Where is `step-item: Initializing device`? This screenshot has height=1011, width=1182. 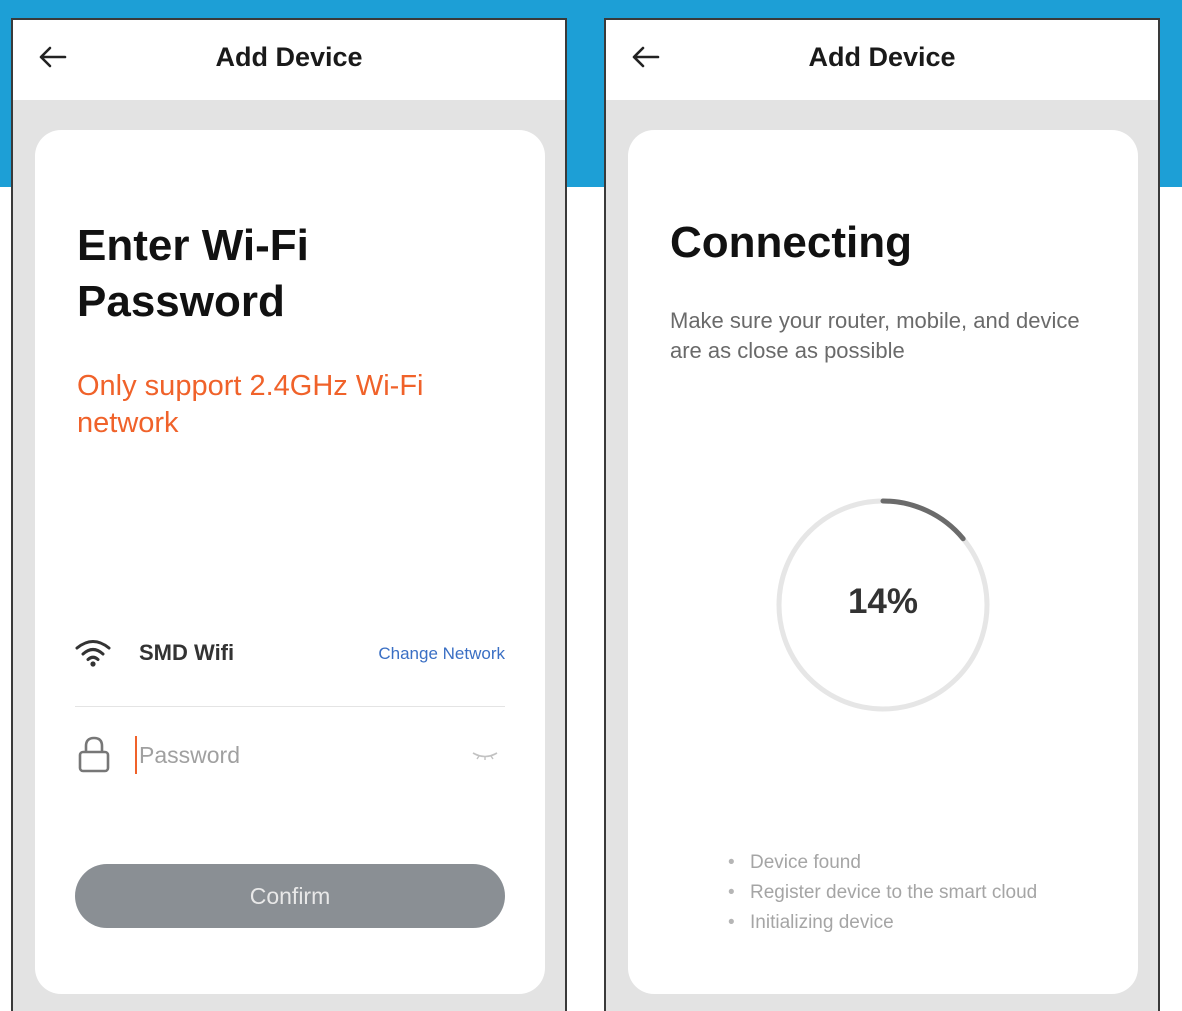 step-item: Initializing device is located at coordinates (882, 923).